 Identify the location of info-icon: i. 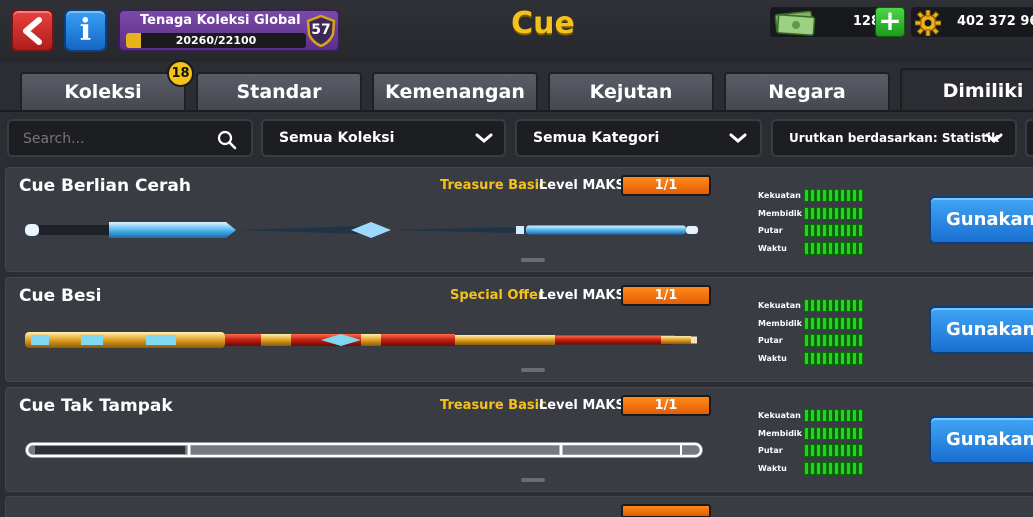
(85, 30).